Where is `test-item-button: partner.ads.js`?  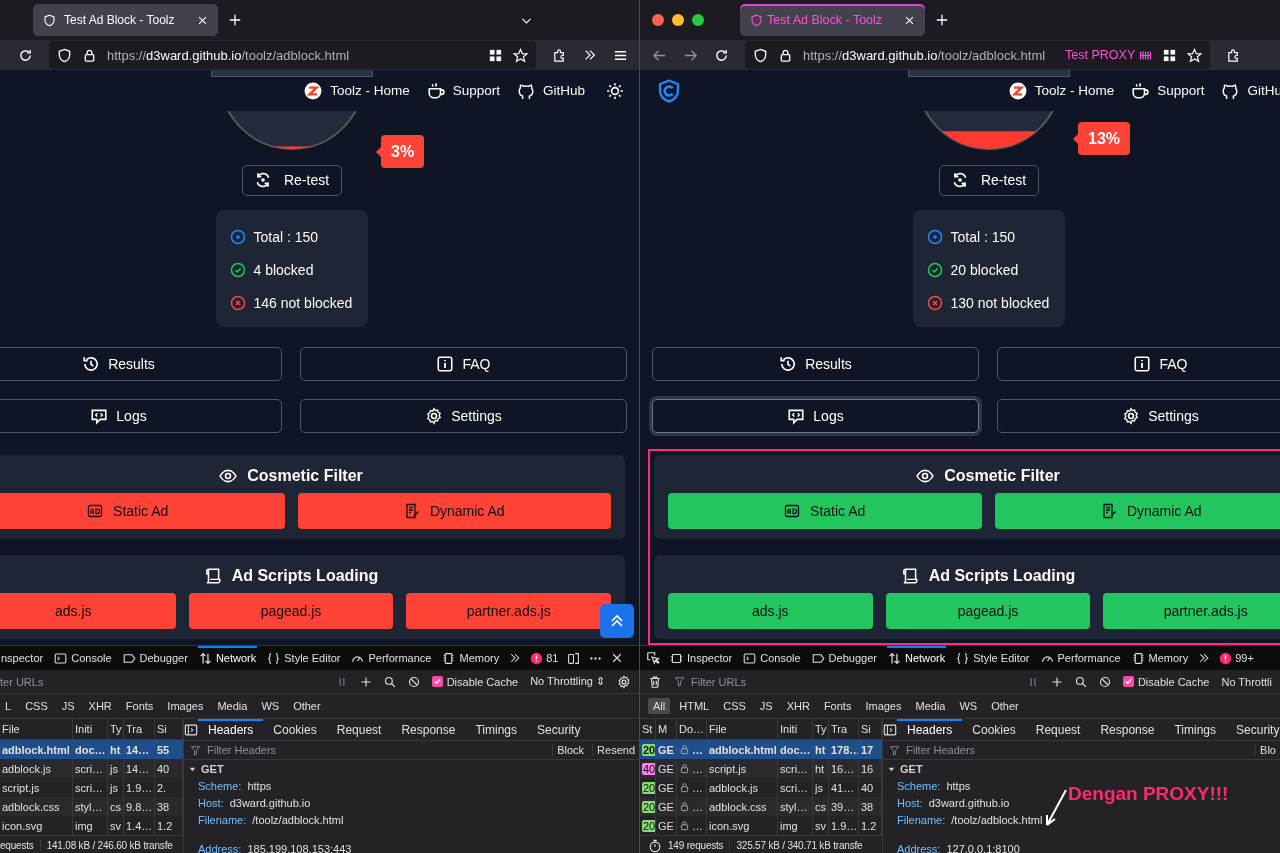 test-item-button: partner.ads.js is located at coordinates (508, 611).